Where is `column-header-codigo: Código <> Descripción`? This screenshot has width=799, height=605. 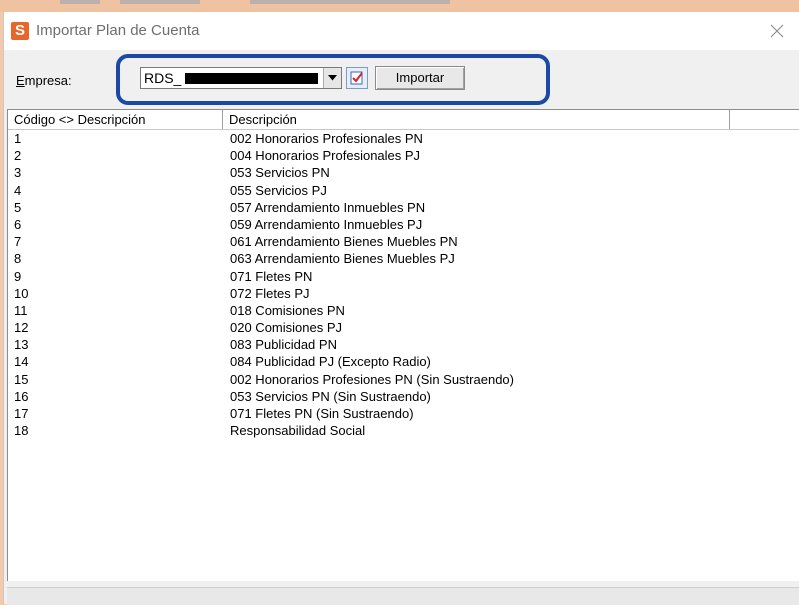
column-header-codigo: Código <> Descripción is located at coordinates (115, 119).